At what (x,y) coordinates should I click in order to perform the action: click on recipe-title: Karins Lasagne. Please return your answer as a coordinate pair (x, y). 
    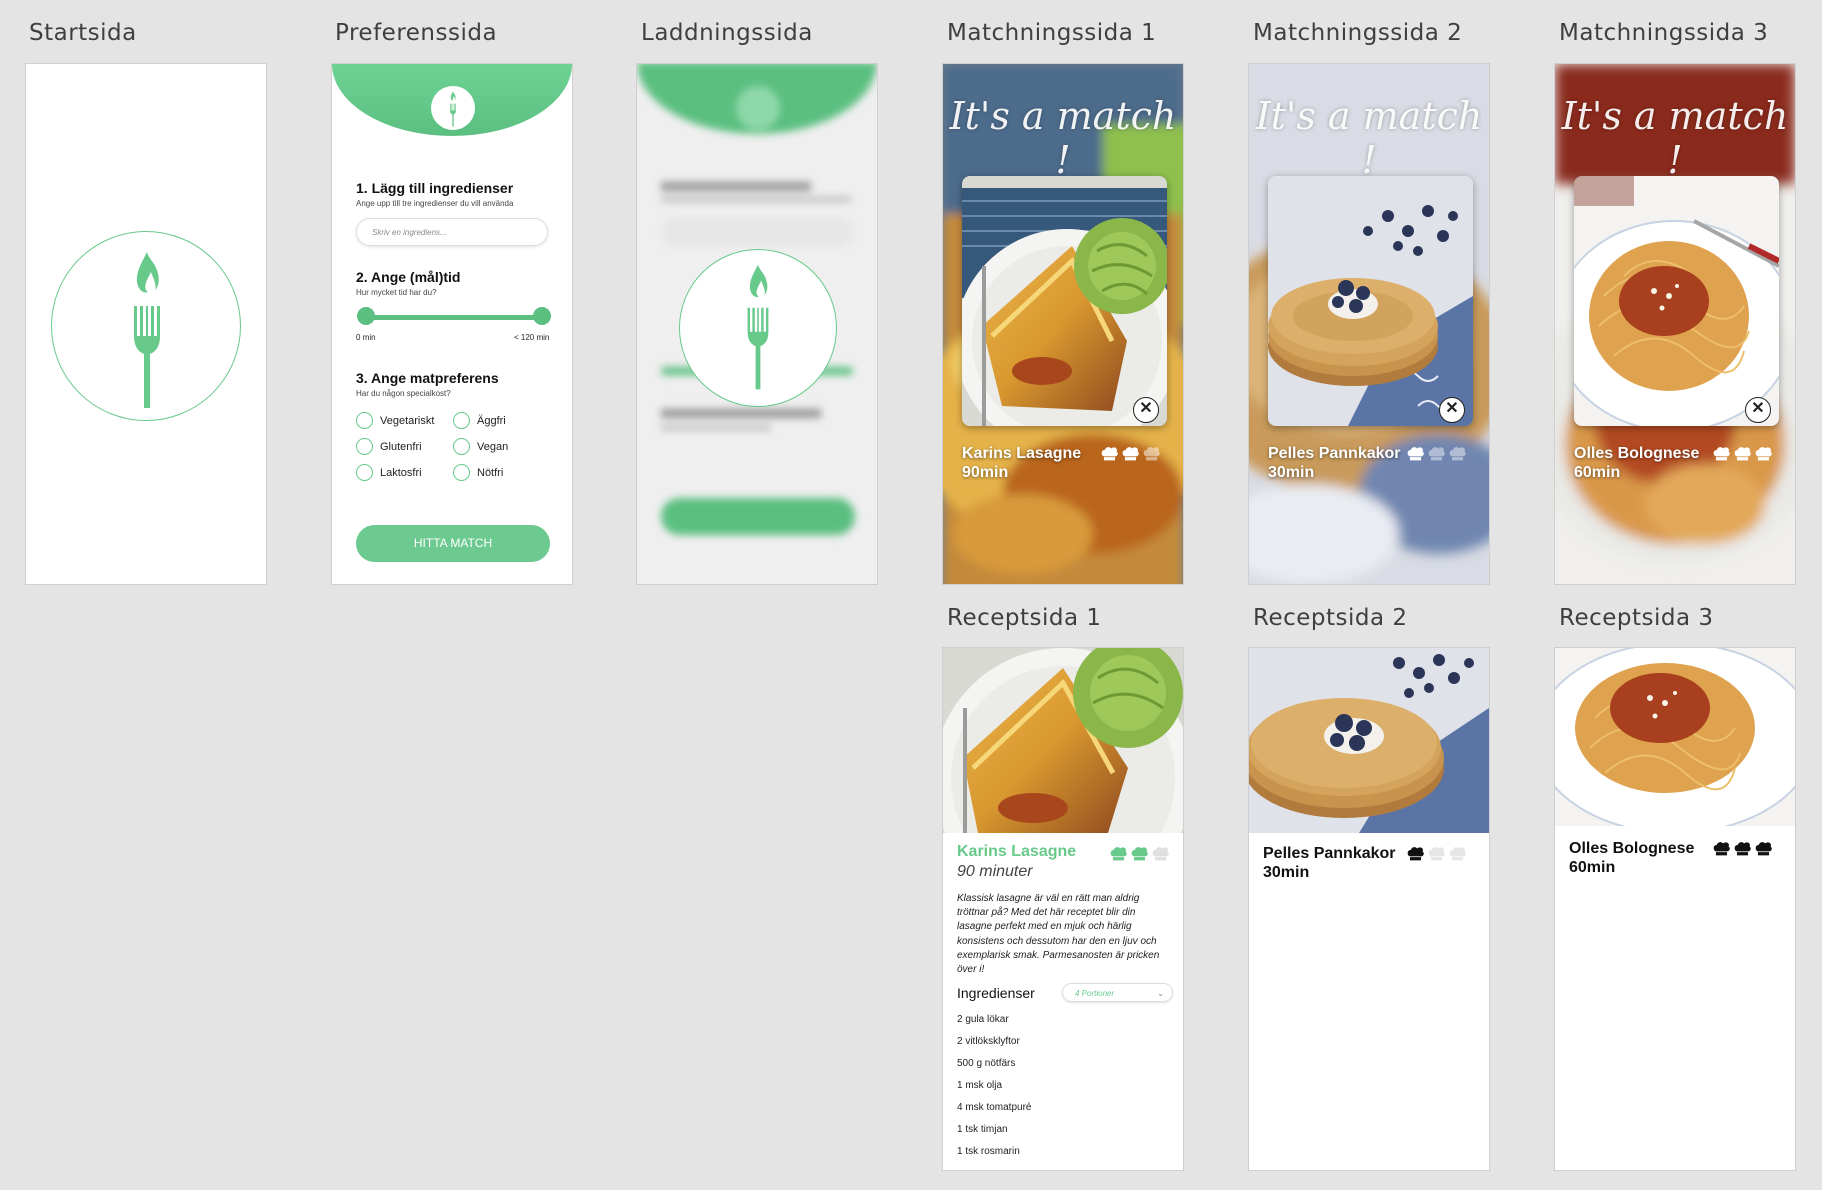
    Looking at the image, I should click on (1017, 851).